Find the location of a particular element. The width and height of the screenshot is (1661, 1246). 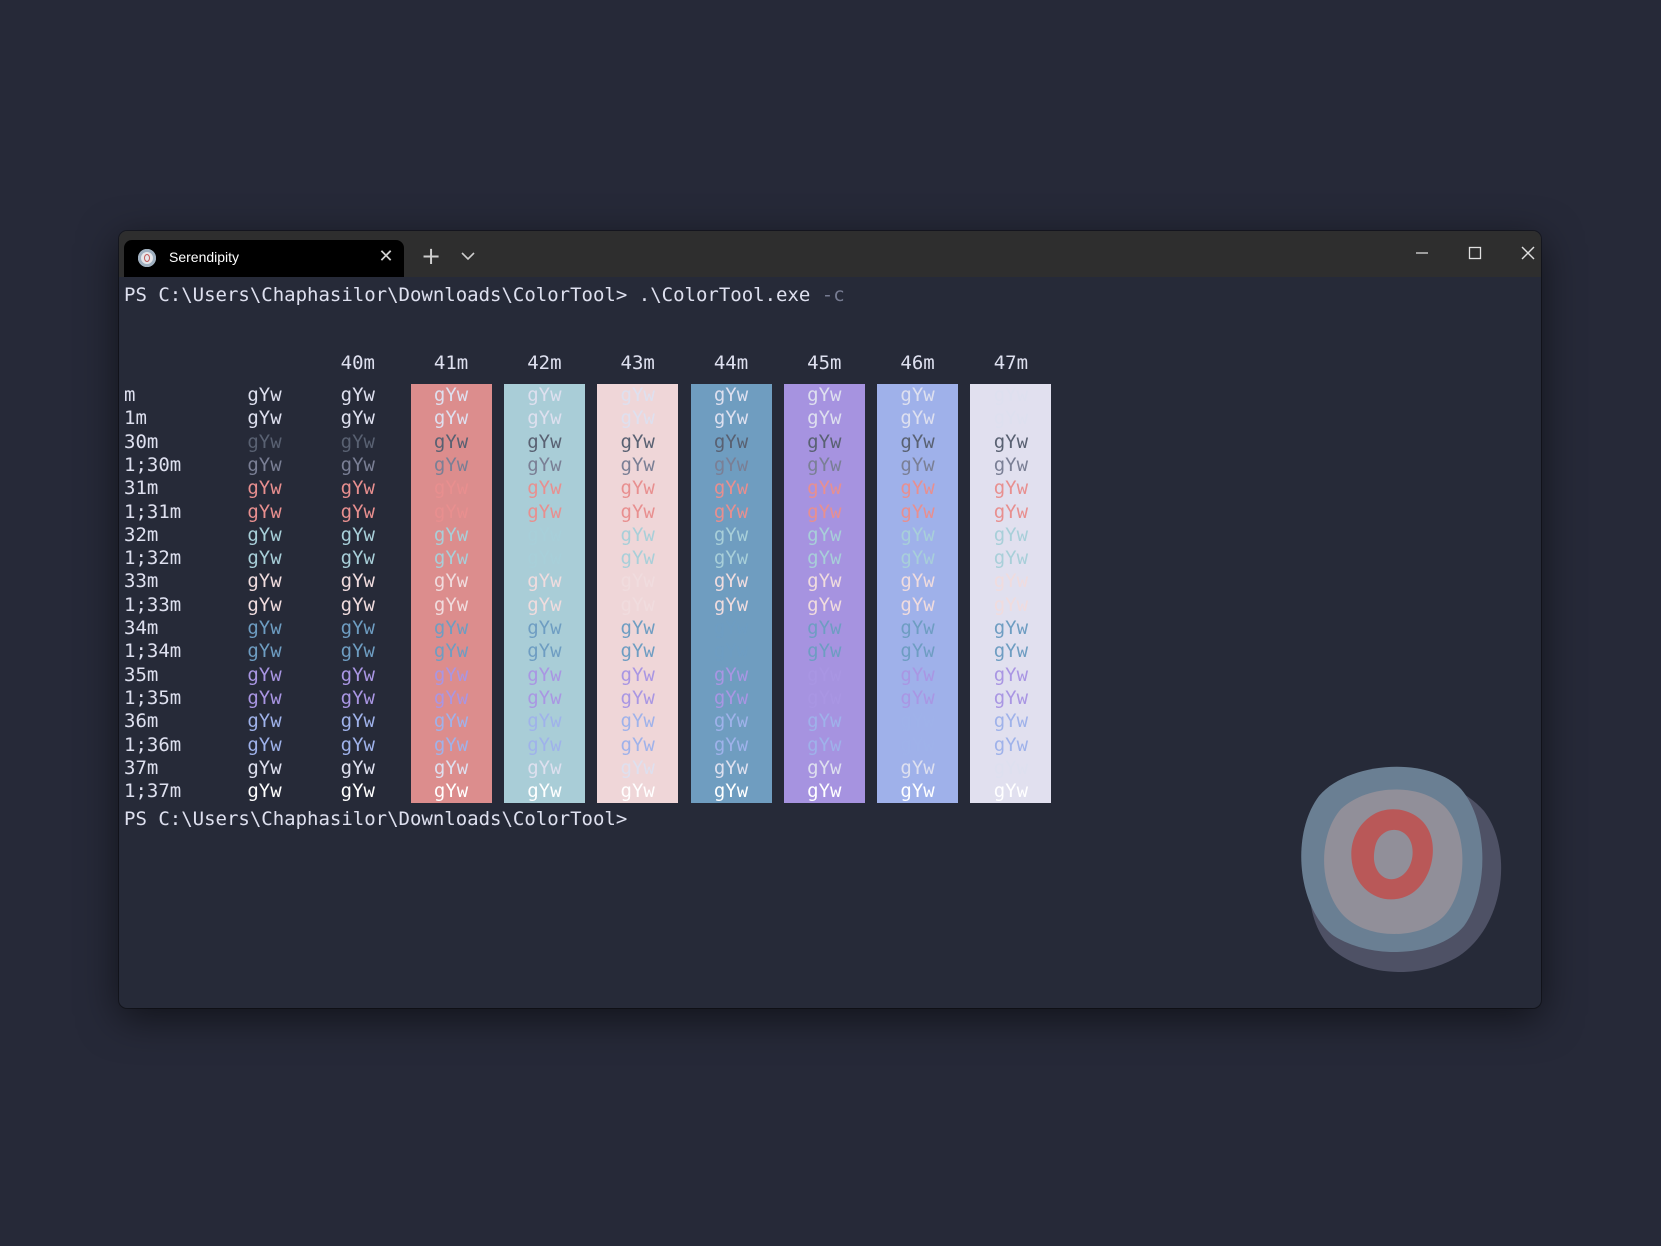

tab-serendipity: Serendipity ✕ is located at coordinates (264, 258).